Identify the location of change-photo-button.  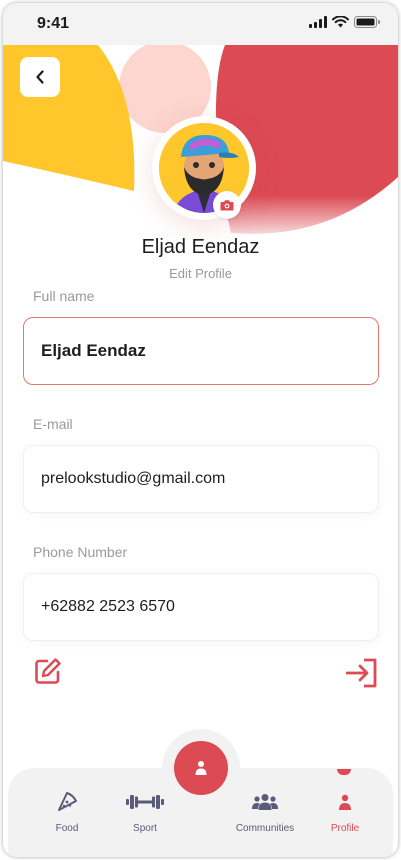
(227, 205).